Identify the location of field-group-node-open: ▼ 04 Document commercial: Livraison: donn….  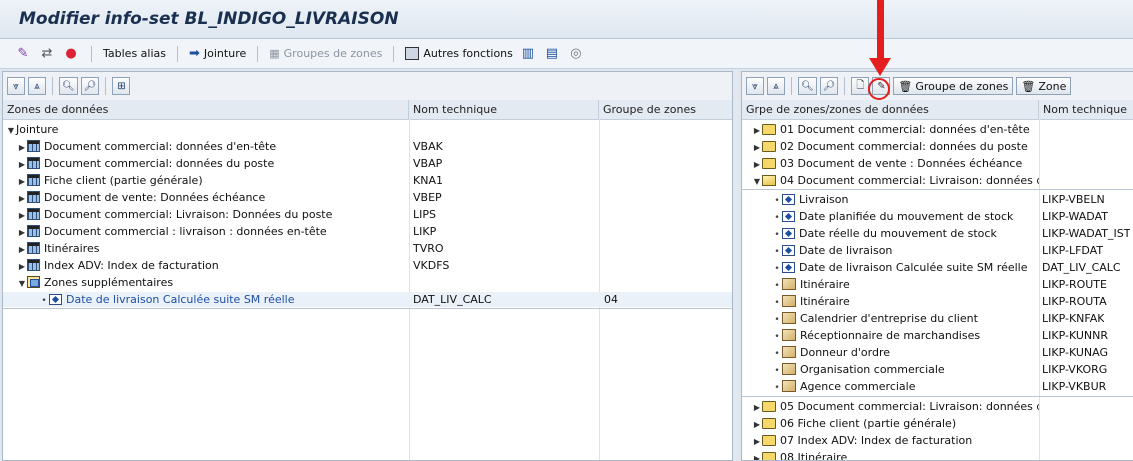
(937, 180).